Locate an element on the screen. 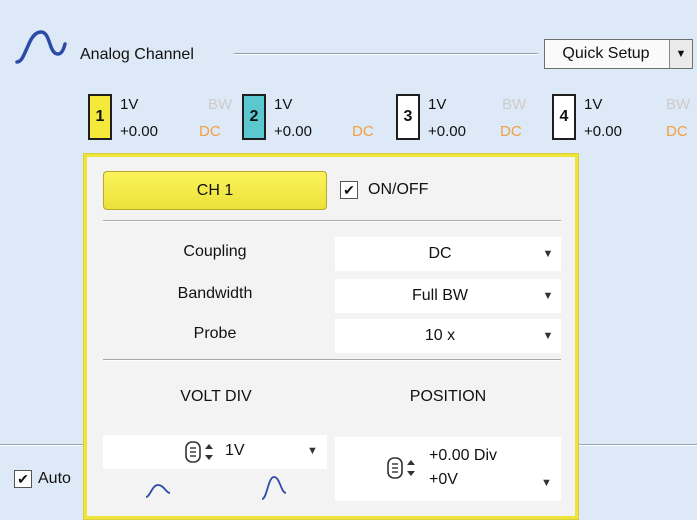 The width and height of the screenshot is (697, 520). header-divider is located at coordinates (386, 54).